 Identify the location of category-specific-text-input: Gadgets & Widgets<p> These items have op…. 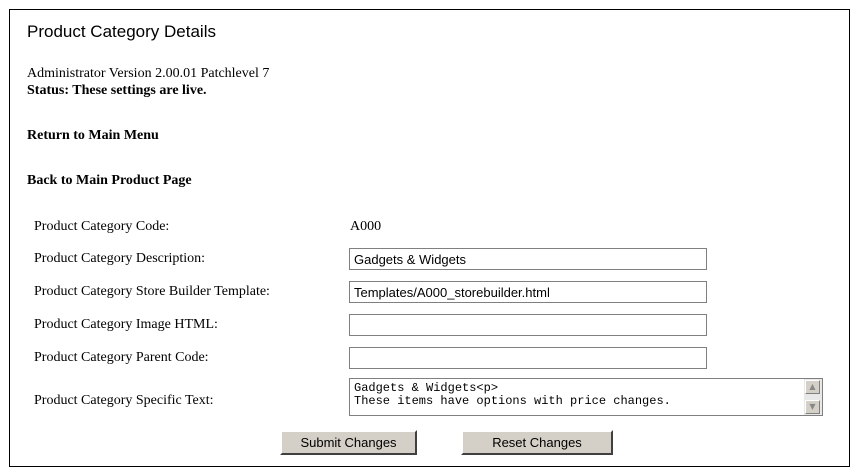
(576, 397).